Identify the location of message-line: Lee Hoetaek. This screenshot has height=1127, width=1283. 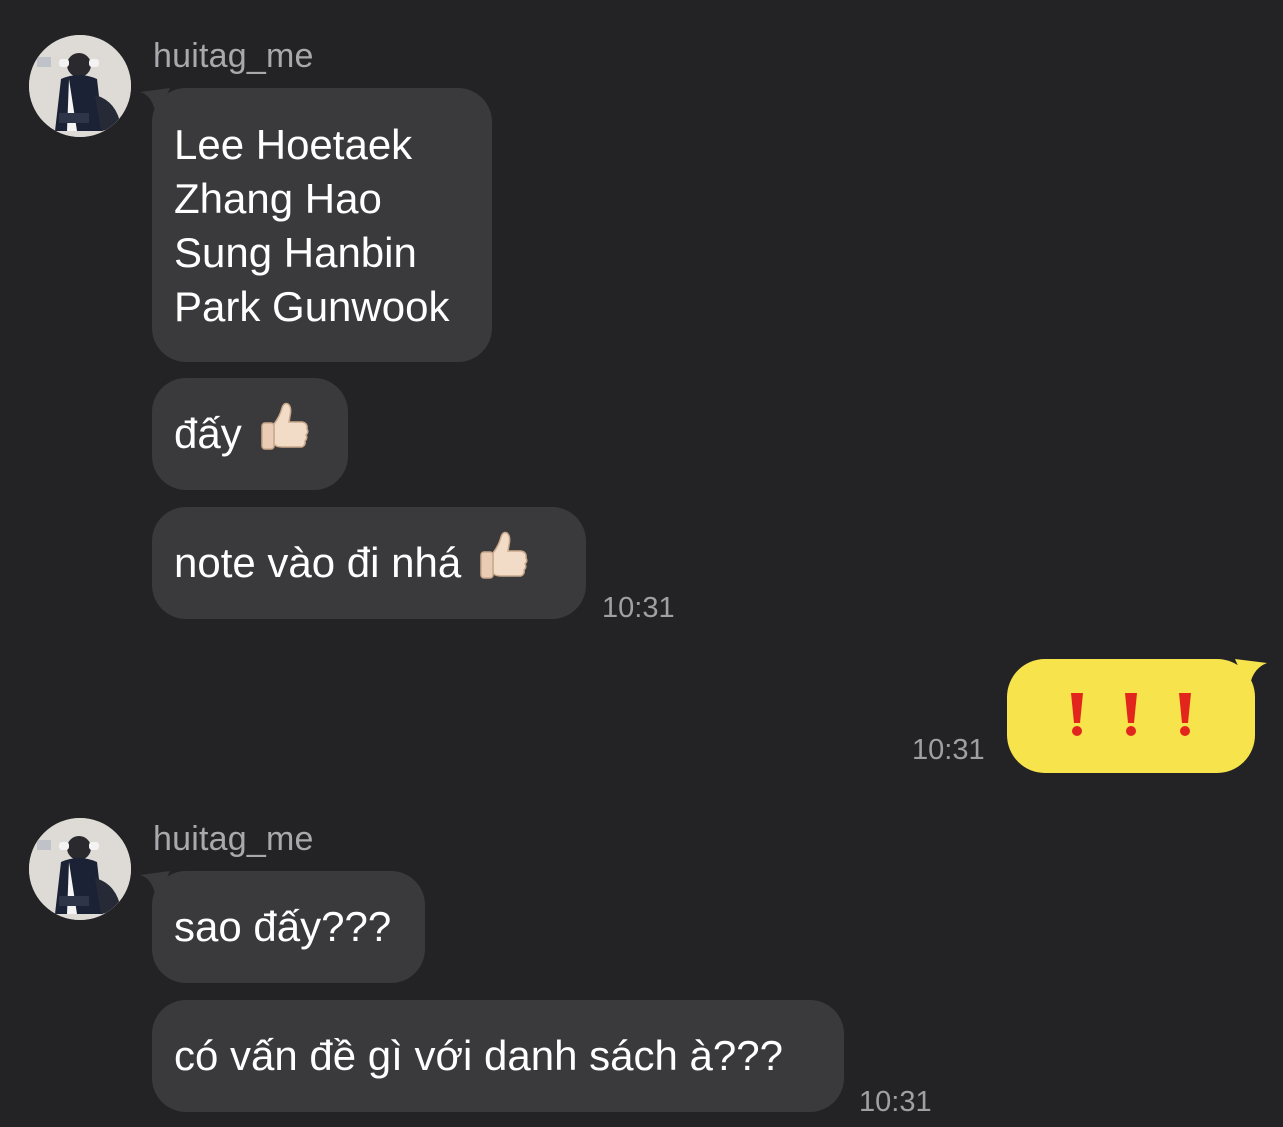
(293, 144).